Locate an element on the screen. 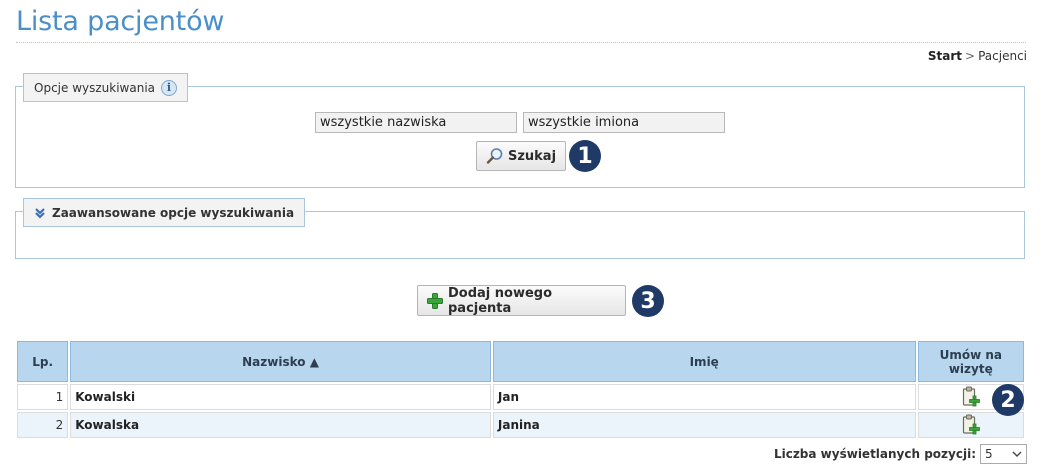  row-lp: 2 is located at coordinates (43, 425).